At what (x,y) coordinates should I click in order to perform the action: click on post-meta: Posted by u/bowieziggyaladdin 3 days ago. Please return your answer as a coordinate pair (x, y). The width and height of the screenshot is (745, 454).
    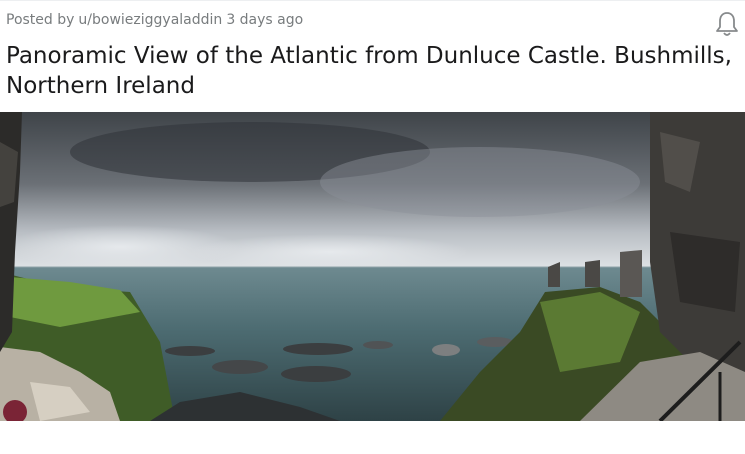
    Looking at the image, I should click on (156, 20).